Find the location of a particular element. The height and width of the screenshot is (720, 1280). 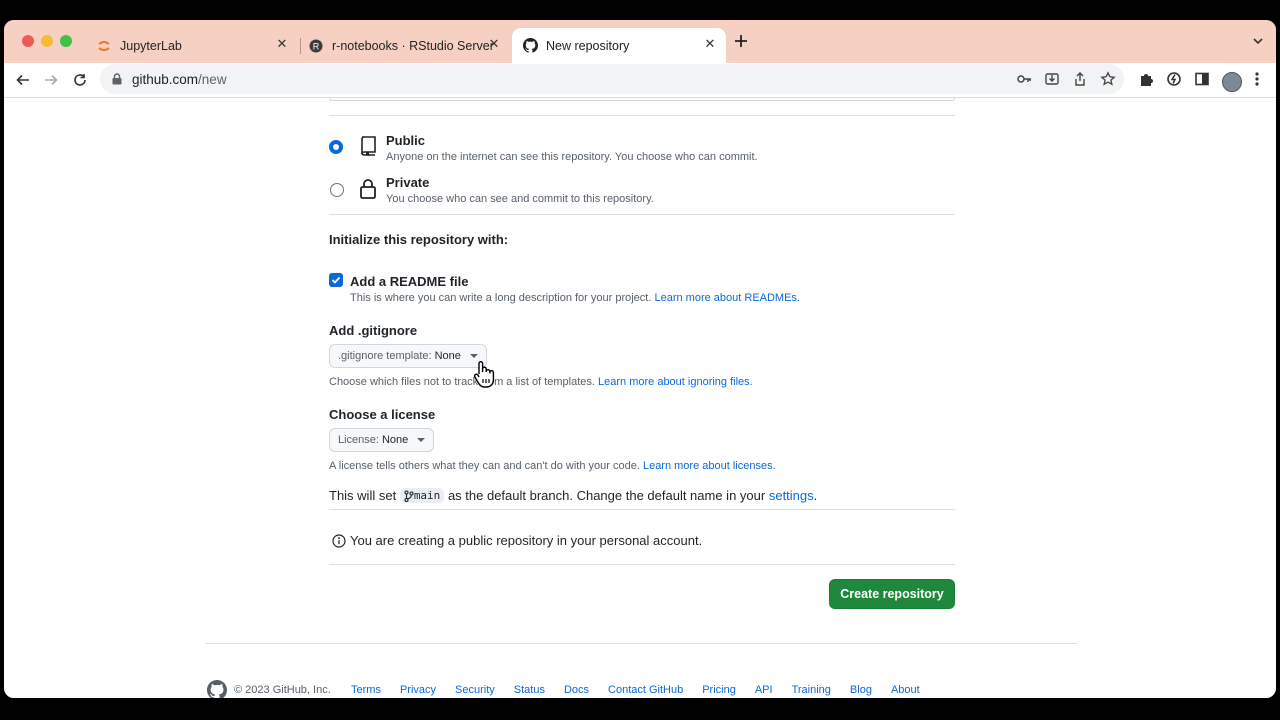

initialize-heading: Initialize this repository with: is located at coordinates (419, 239).